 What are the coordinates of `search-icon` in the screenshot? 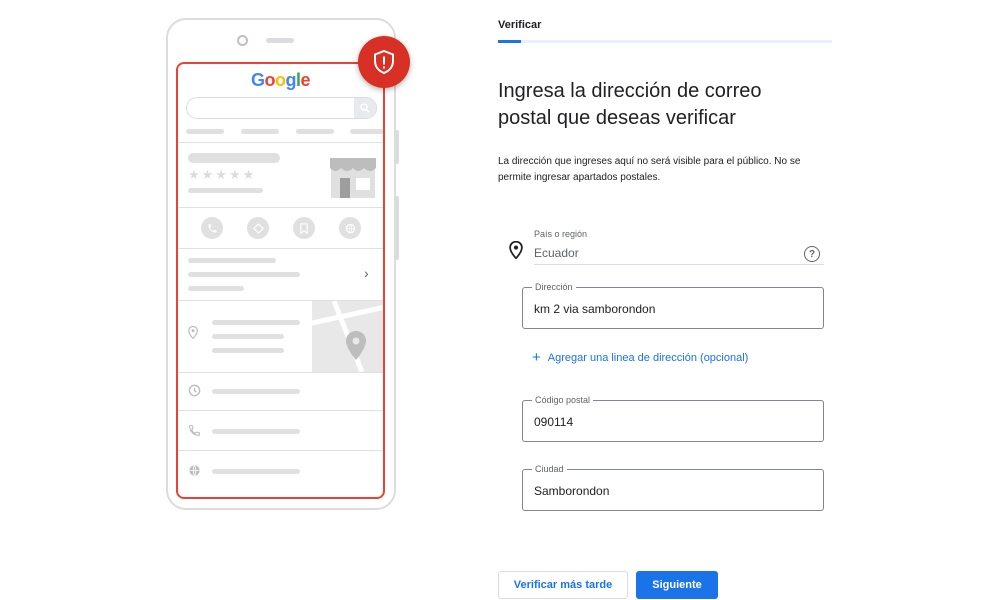 It's located at (365, 108).